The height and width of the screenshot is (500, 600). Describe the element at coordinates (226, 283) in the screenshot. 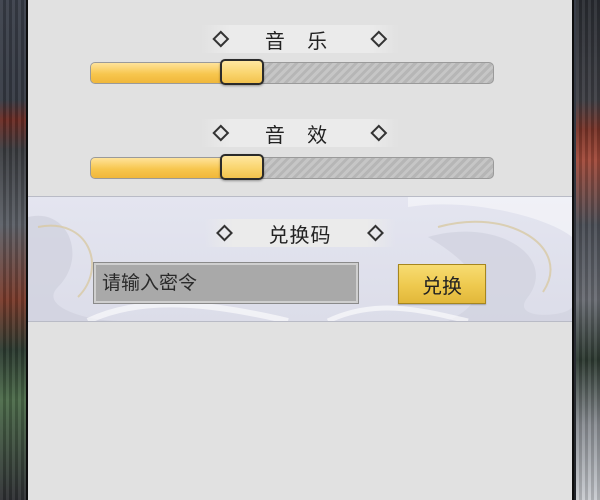

I see `redeem-code-input` at that location.